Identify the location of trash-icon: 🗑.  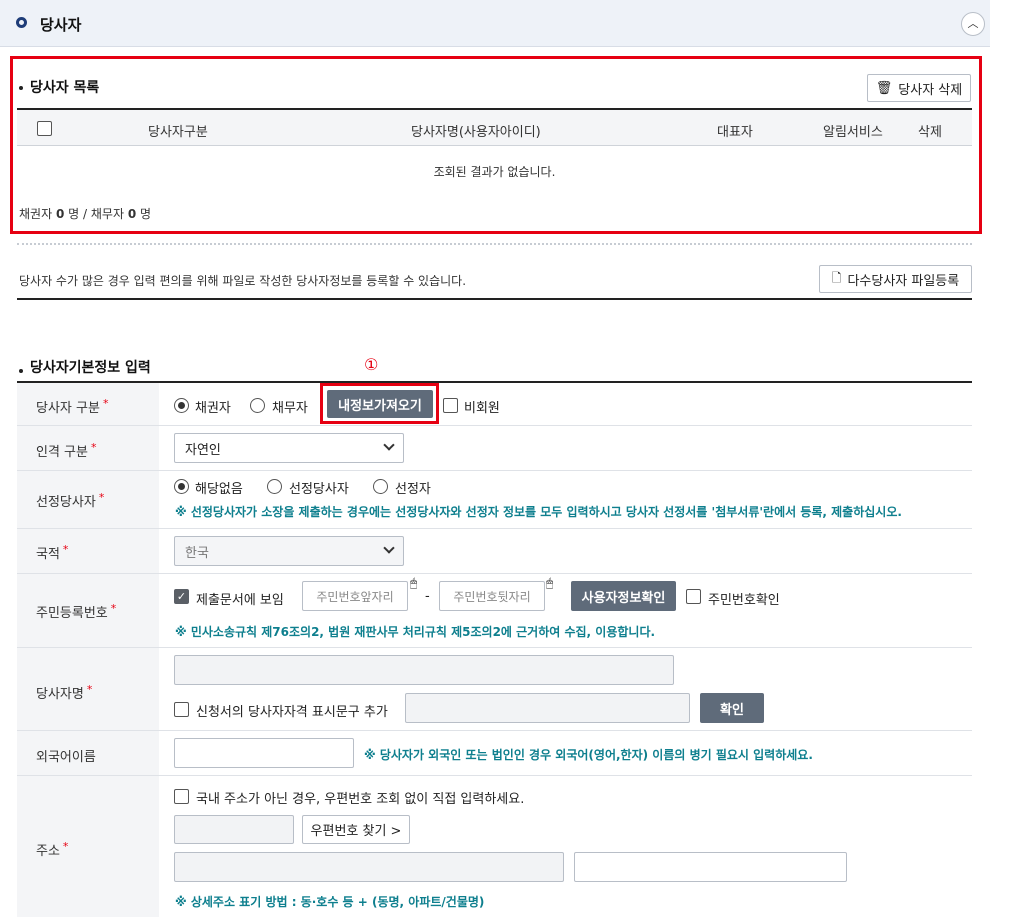
(884, 88).